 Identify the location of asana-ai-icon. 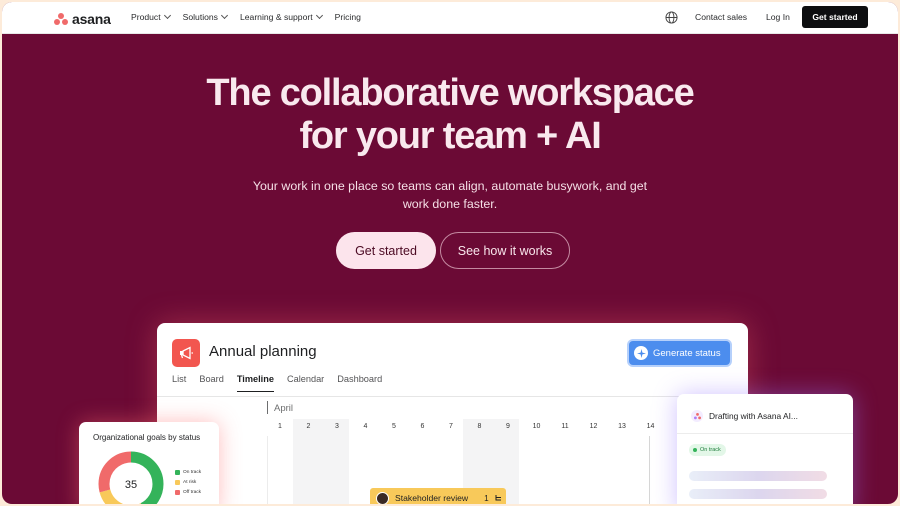
(697, 416).